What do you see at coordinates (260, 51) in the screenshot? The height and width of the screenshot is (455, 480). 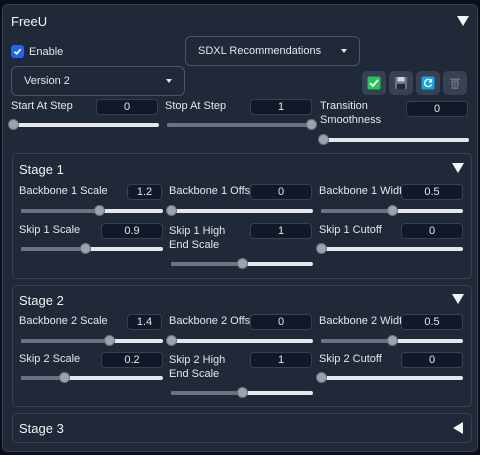 I see `preset-dropdown-value: SDXL Recommendations` at bounding box center [260, 51].